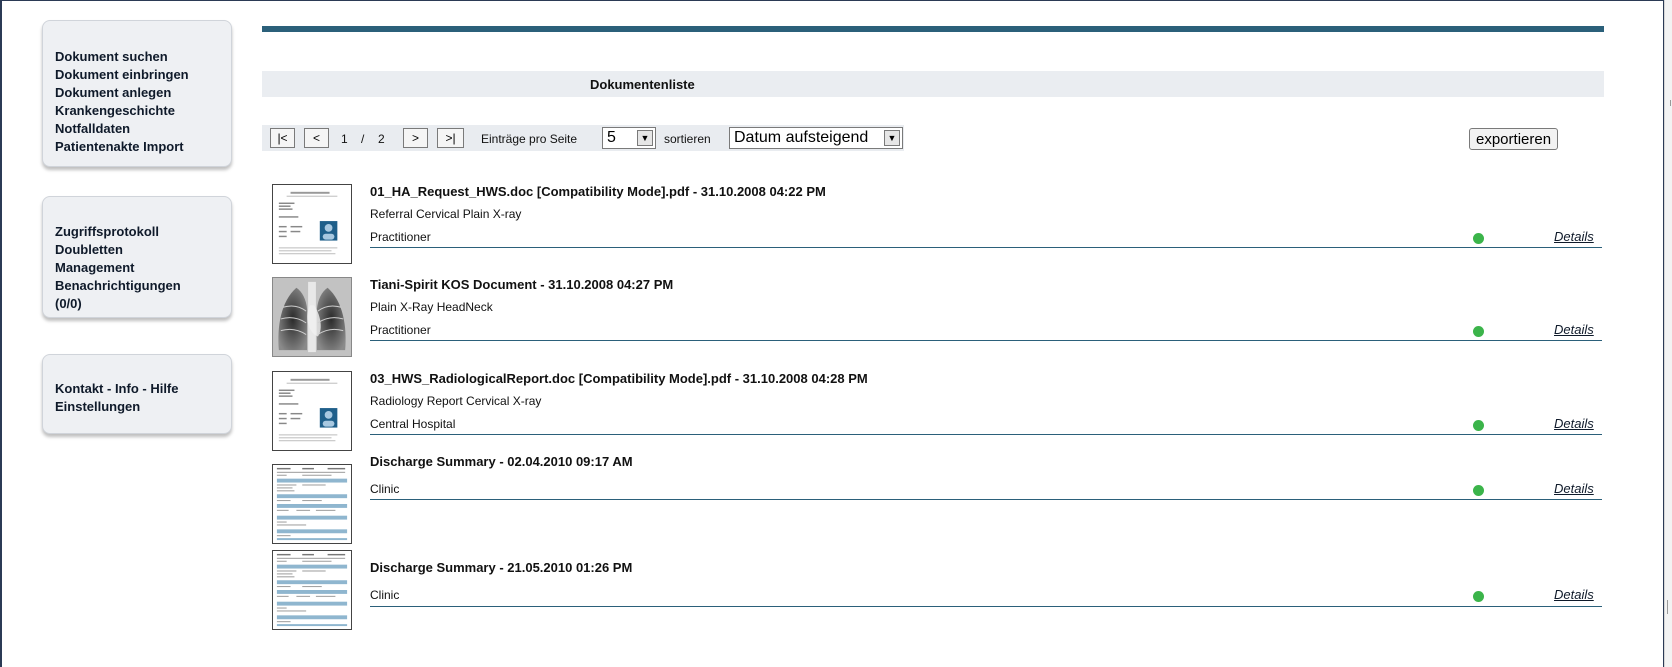 Image resolution: width=1672 pixels, height=667 pixels. What do you see at coordinates (137, 389) in the screenshot?
I see `nav-kontakt-info-hilfe: Kontakt - Info - Hilfe` at bounding box center [137, 389].